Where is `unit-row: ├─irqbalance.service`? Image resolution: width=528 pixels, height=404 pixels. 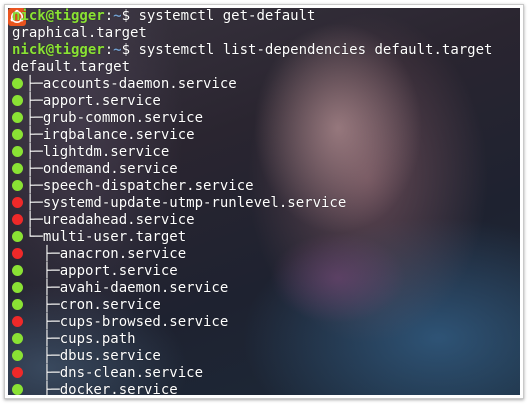
unit-row: ├─irqbalance.service is located at coordinates (103, 135).